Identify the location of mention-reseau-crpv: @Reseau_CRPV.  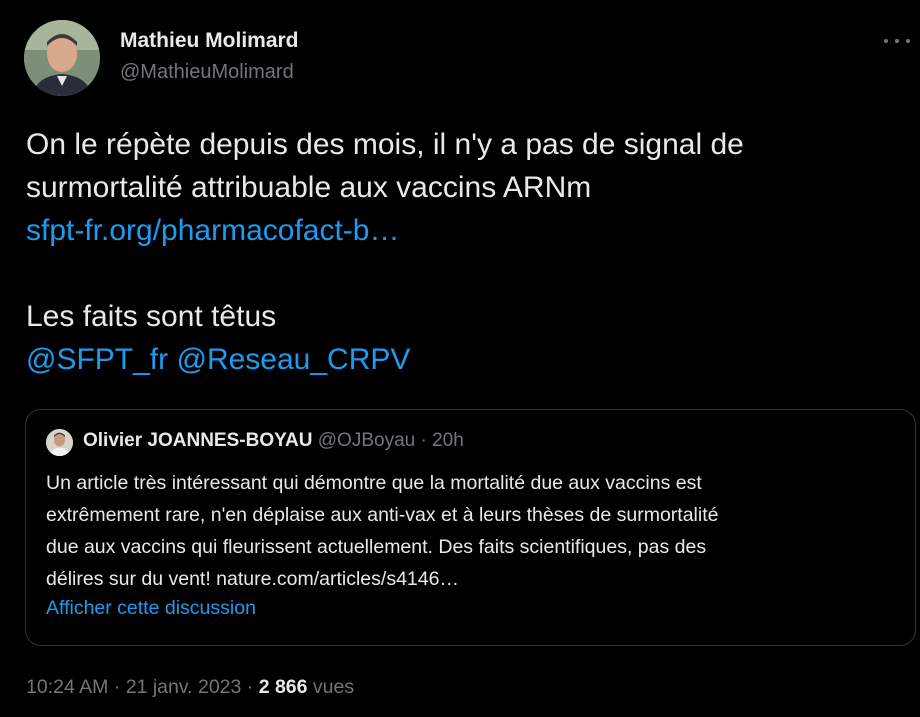
(293, 359).